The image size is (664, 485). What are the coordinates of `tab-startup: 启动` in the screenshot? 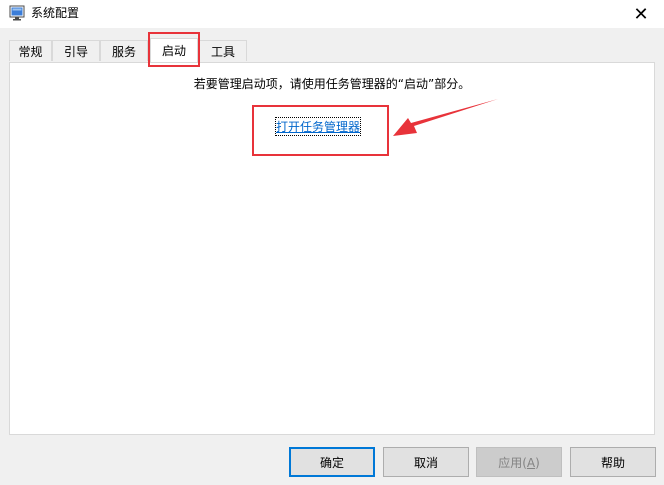 It's located at (174, 50).